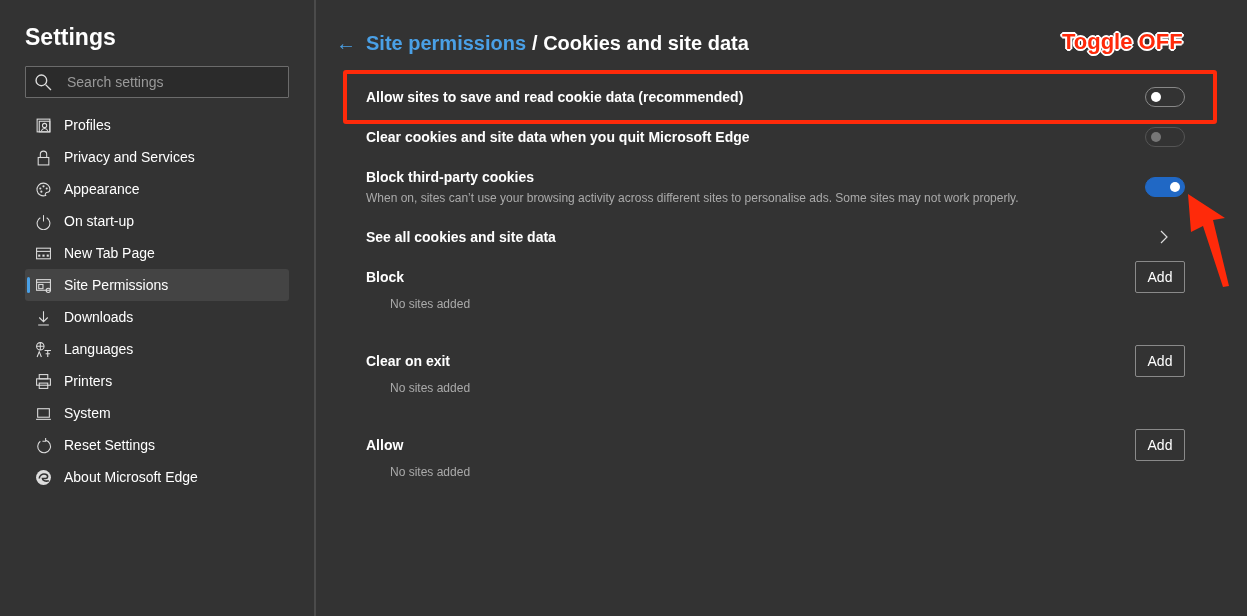  Describe the element at coordinates (385, 277) in the screenshot. I see `section-title: Block` at that location.